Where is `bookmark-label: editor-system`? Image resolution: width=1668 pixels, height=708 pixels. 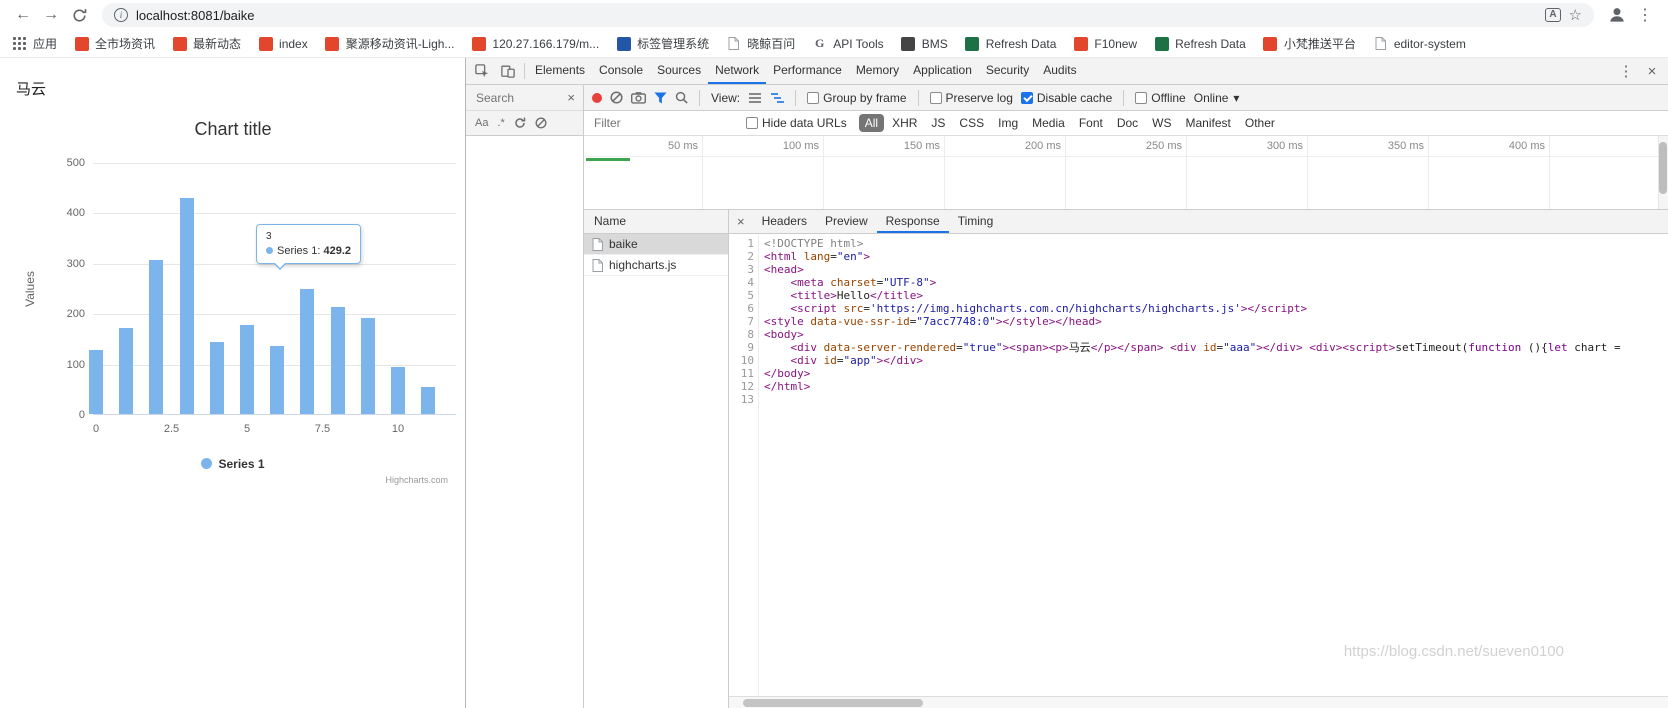
bookmark-label: editor-system is located at coordinates (1429, 43).